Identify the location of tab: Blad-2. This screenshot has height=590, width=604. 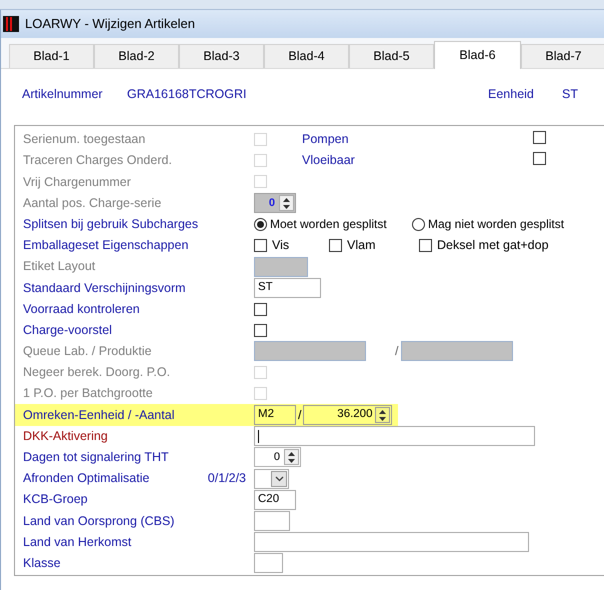
(136, 56).